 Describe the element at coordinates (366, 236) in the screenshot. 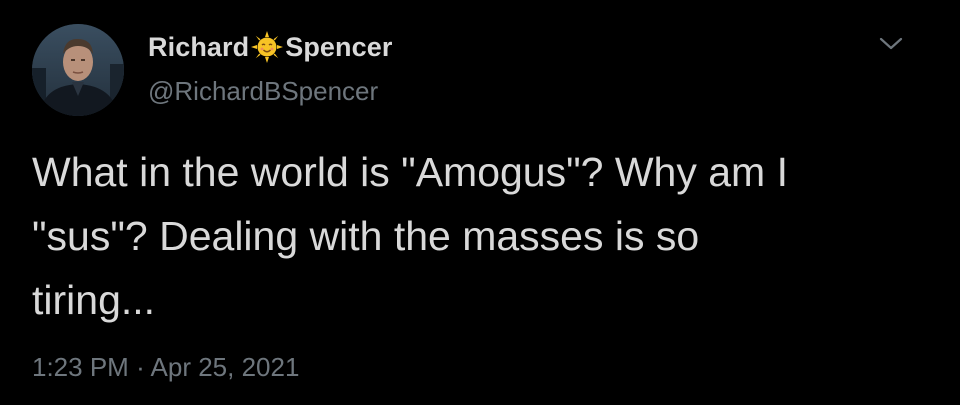

I see `tweet-text-line-2: "sus"? Dealing with the masses is so` at that location.